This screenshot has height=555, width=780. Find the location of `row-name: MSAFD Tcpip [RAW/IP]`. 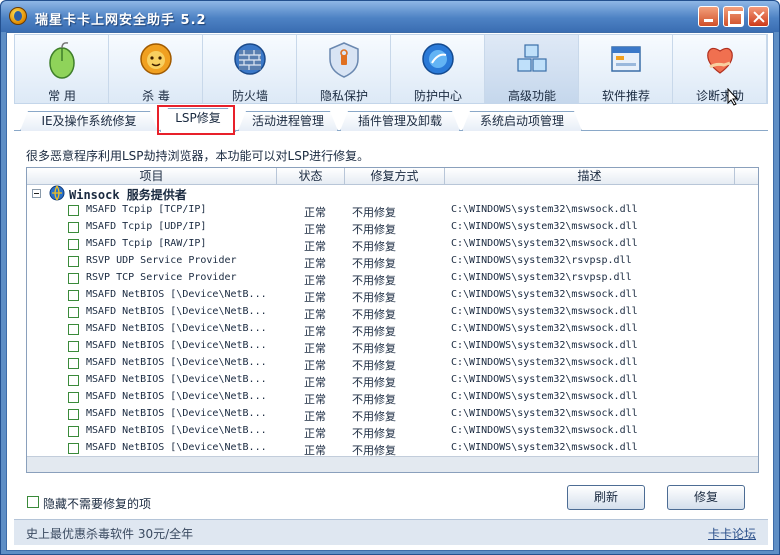

row-name: MSAFD Tcpip [RAW/IP] is located at coordinates (146, 243).